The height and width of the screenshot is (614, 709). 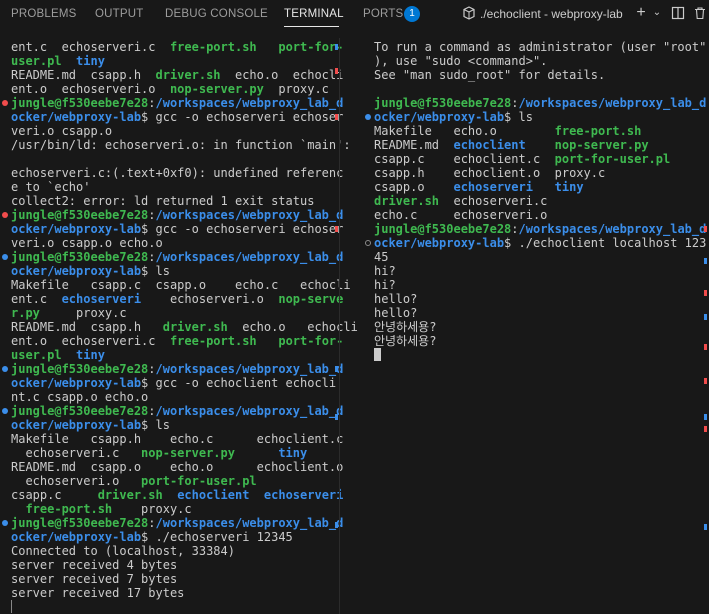 What do you see at coordinates (130, 495) in the screenshot?
I see `prompt-user-text: driver.sh` at bounding box center [130, 495].